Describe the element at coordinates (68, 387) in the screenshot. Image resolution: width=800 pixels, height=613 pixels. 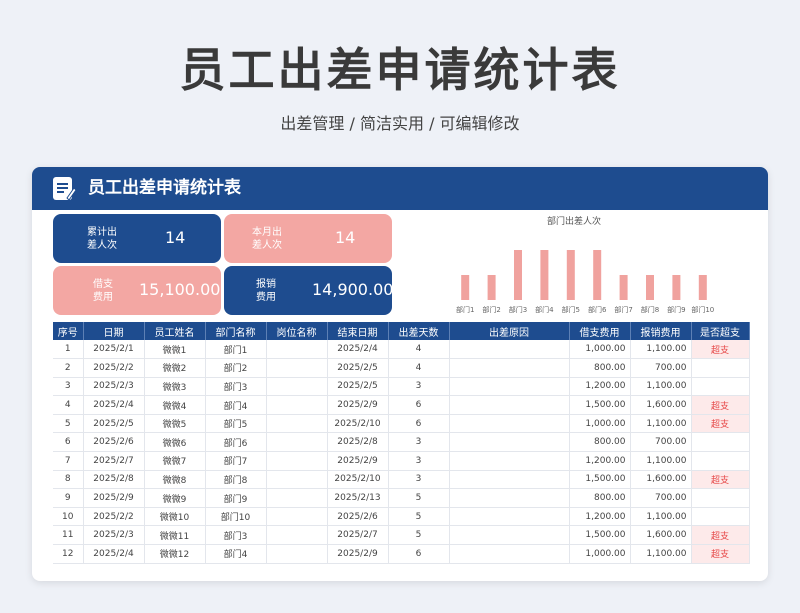
I see `cell-row-index: 3` at that location.